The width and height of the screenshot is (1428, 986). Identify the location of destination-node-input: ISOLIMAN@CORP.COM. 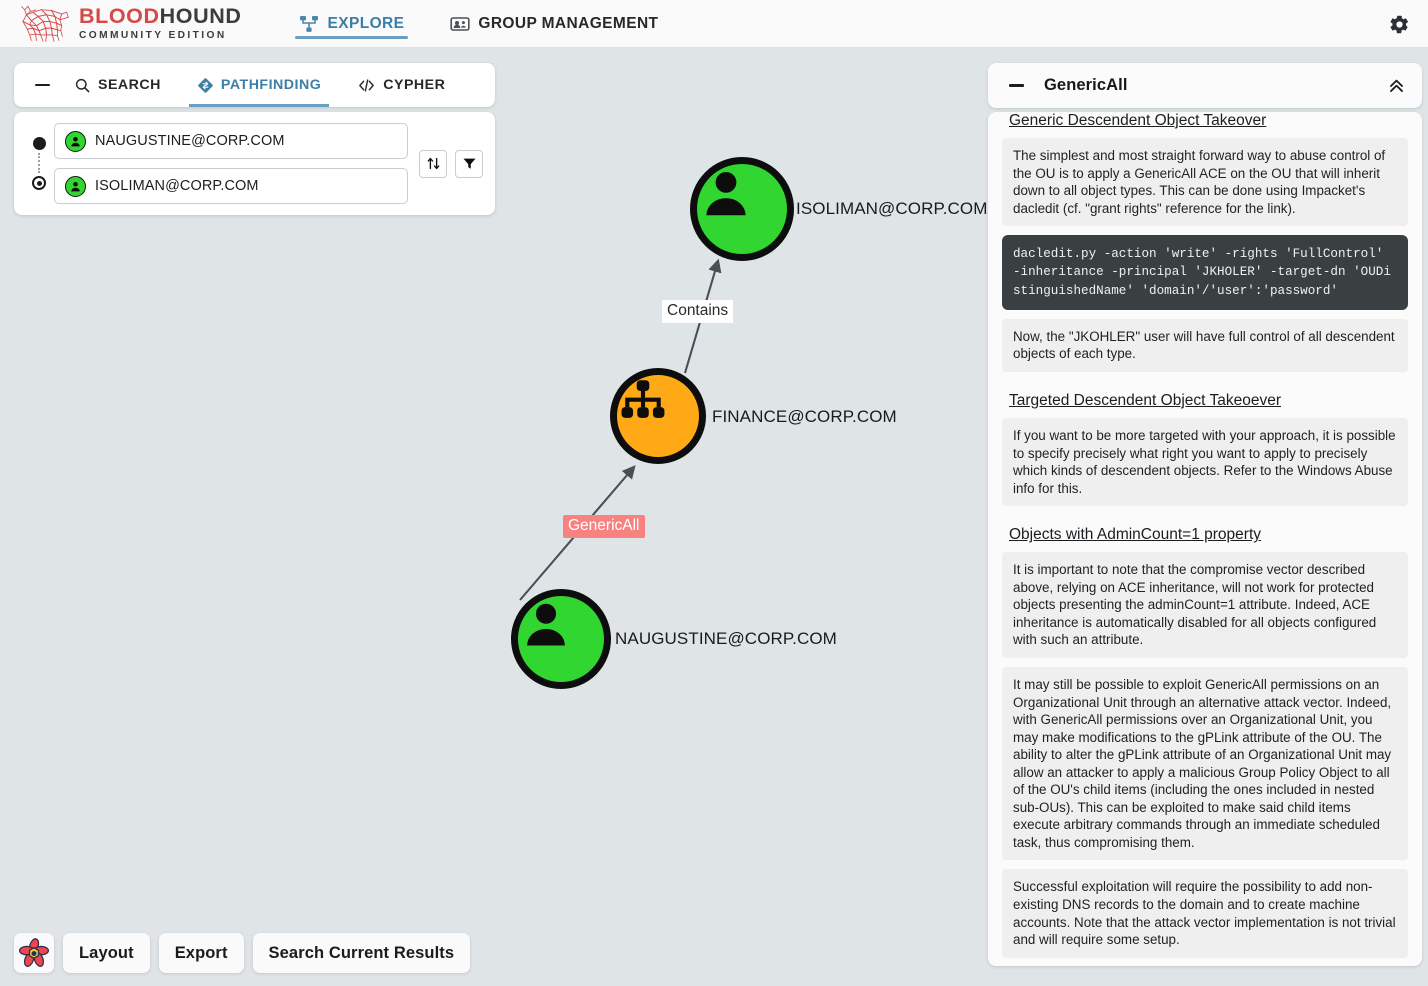
(231, 186).